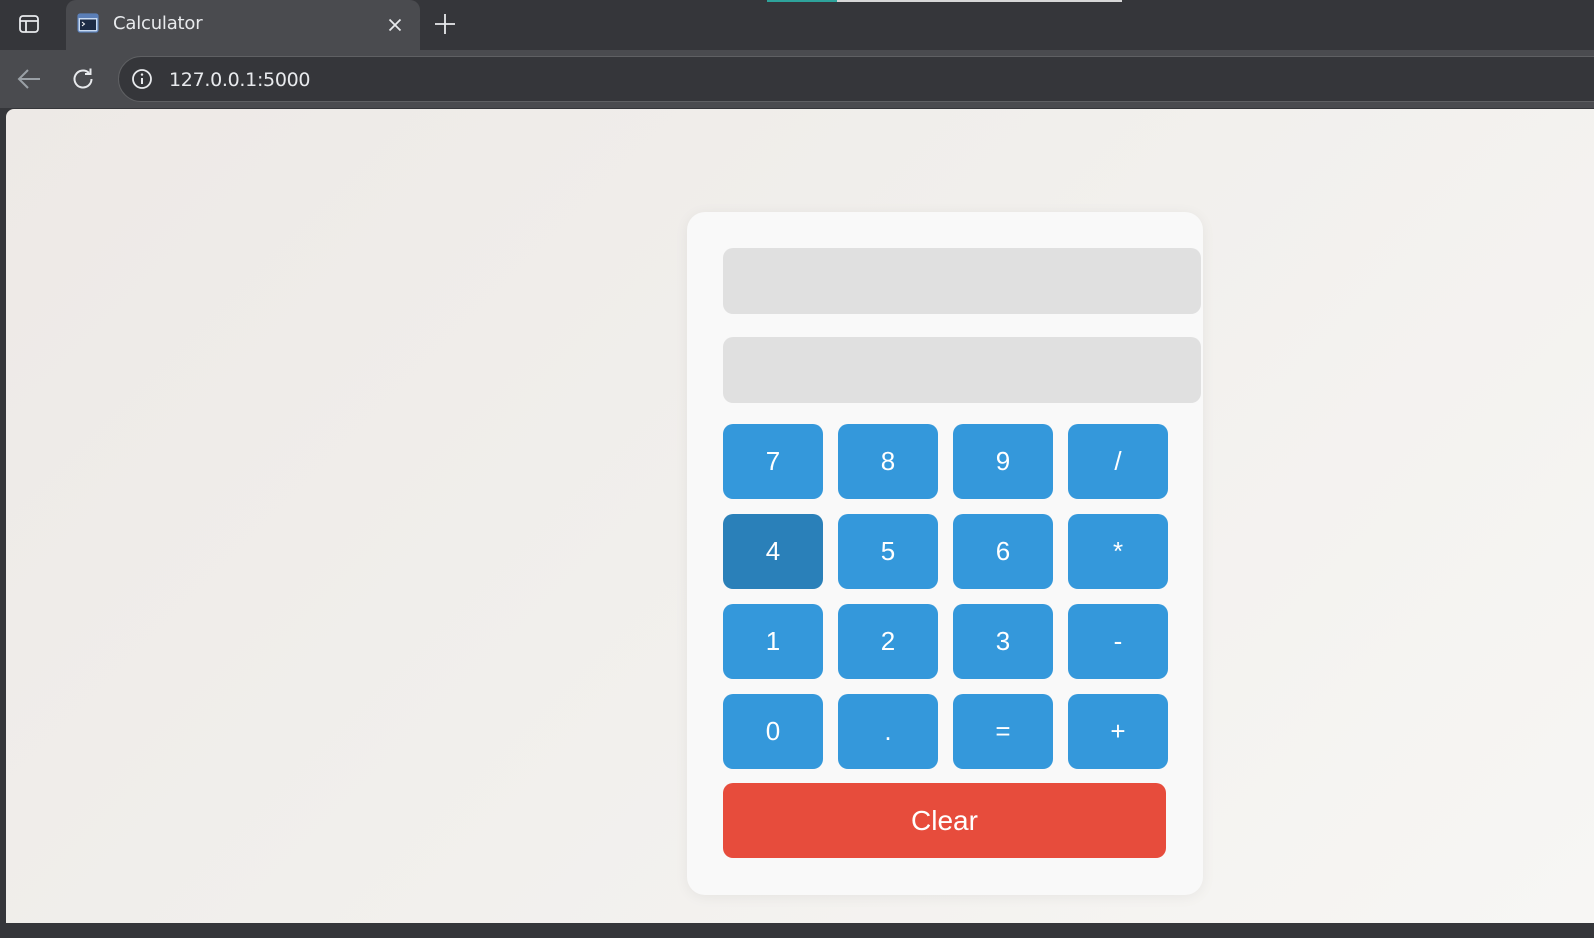 This screenshot has height=938, width=1594. What do you see at coordinates (797, 25) in the screenshot?
I see `tab-strip: Calculator` at bounding box center [797, 25].